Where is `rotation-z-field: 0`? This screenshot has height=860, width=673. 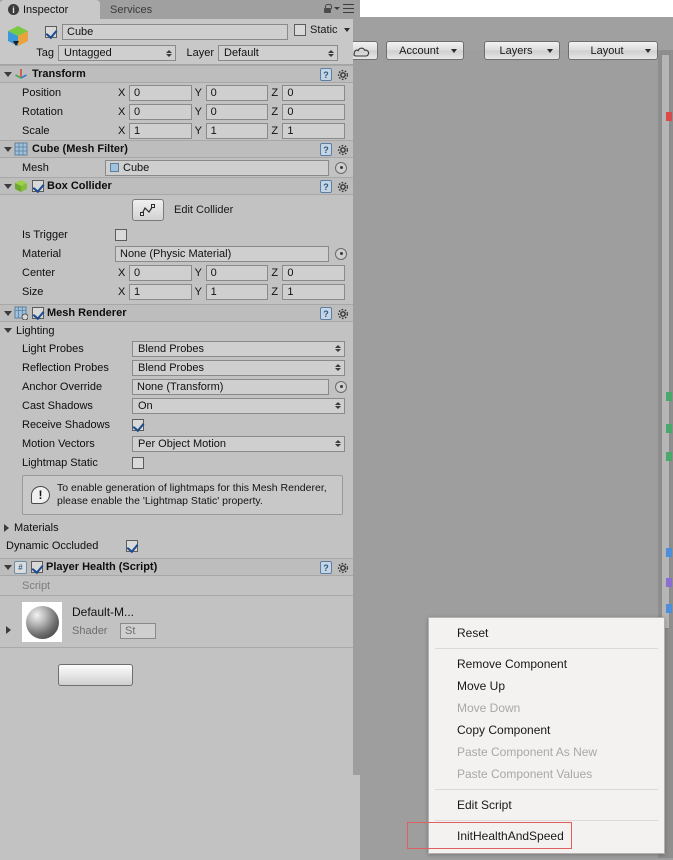 rotation-z-field: 0 is located at coordinates (314, 111).